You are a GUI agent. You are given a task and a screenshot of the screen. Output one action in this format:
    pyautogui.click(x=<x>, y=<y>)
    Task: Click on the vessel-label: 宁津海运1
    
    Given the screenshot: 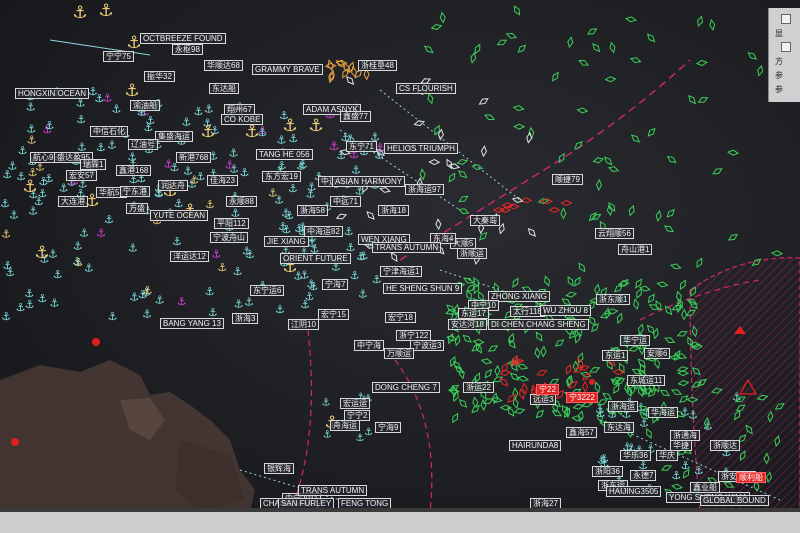 What is the action you would take?
    pyautogui.click(x=401, y=271)
    